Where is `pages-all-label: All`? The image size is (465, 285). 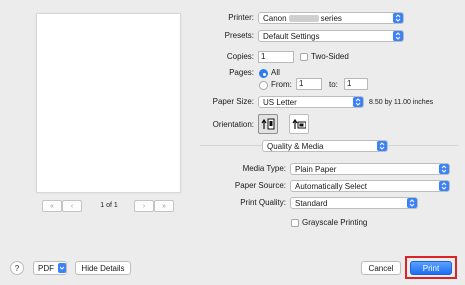
pages-all-label: All is located at coordinates (275, 72).